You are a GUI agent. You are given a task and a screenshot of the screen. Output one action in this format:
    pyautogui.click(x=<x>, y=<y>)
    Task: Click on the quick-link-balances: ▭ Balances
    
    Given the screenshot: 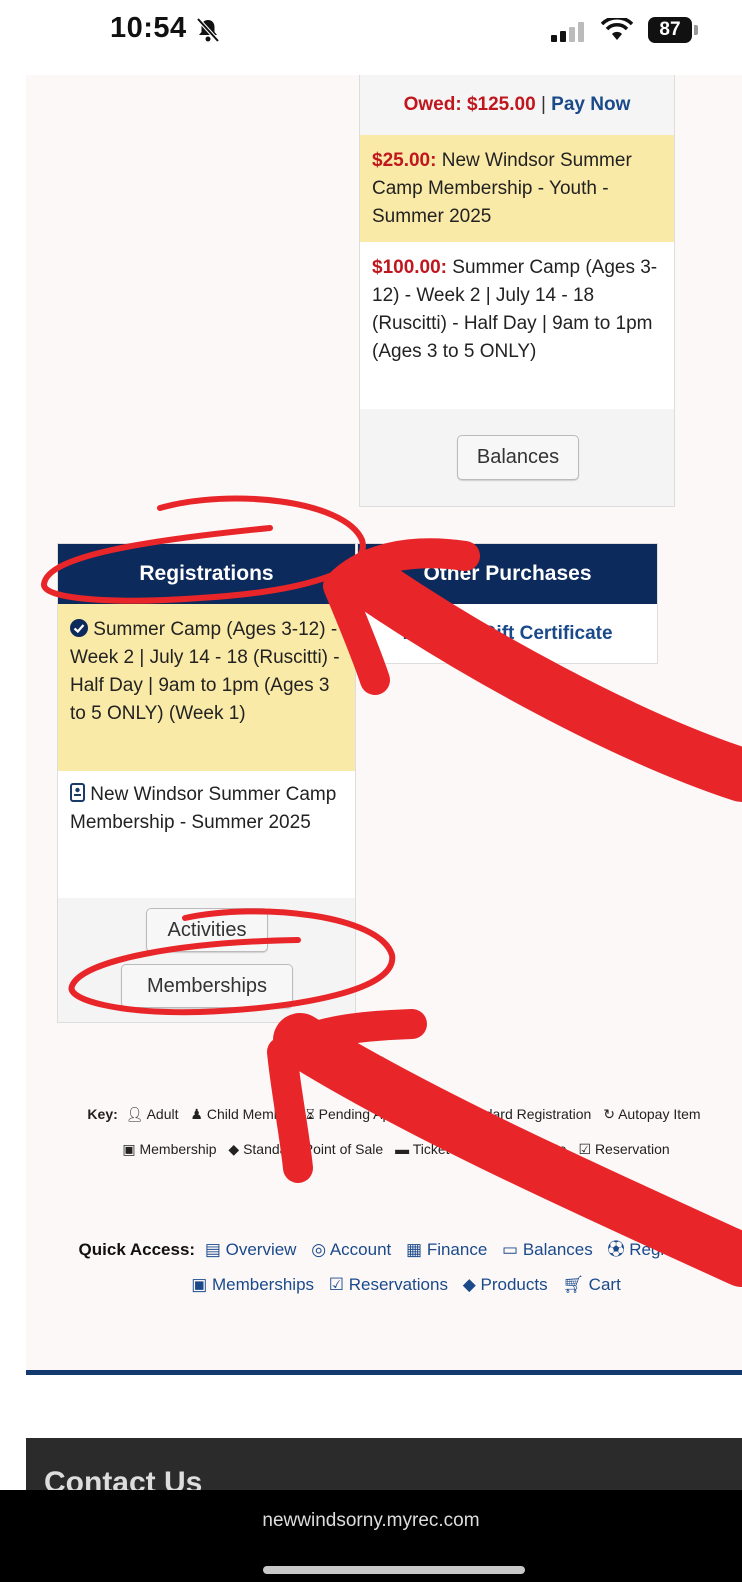 What is the action you would take?
    pyautogui.click(x=547, y=1249)
    